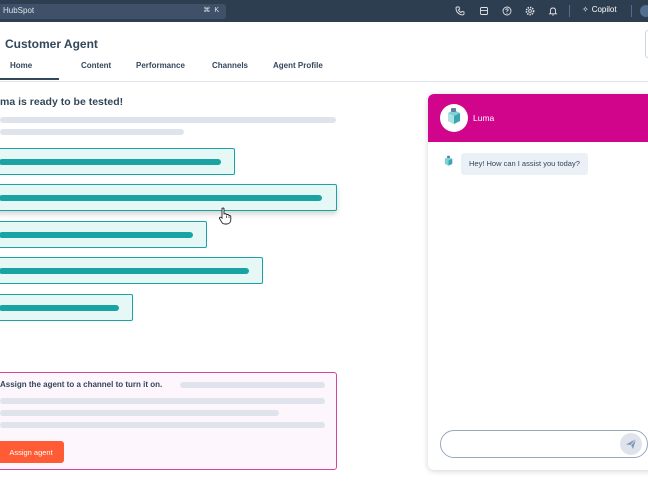 The image size is (648, 500). Describe the element at coordinates (113, 11) in the screenshot. I see `global-search-input: HubSpot ⌘ K` at that location.